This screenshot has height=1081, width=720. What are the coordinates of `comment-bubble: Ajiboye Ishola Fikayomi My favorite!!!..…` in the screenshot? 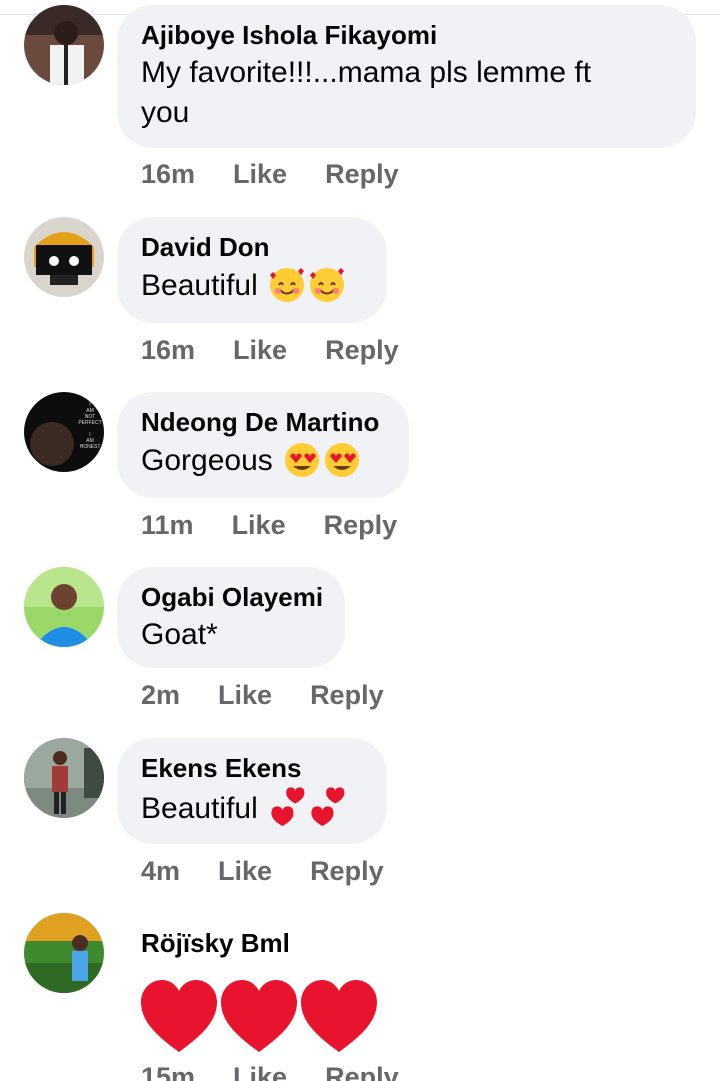 It's located at (406, 76).